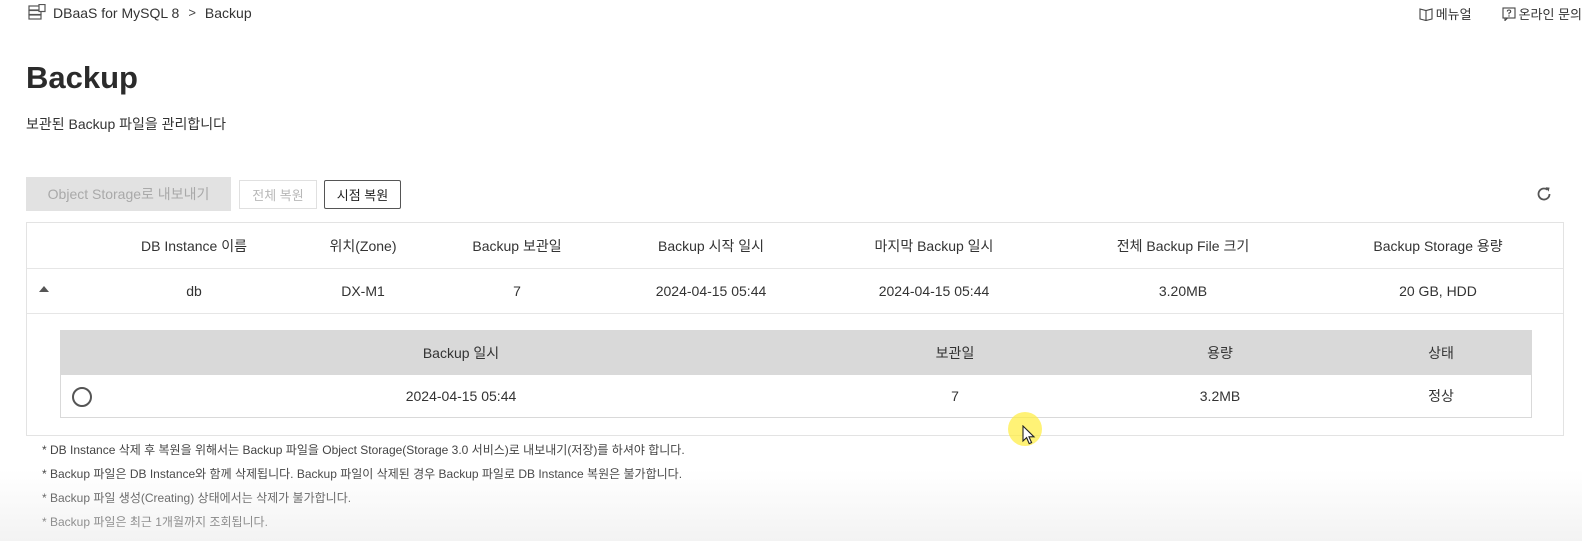 This screenshot has height=541, width=1582. What do you see at coordinates (1441, 396) in the screenshot?
I see `status-cell: 정상` at bounding box center [1441, 396].